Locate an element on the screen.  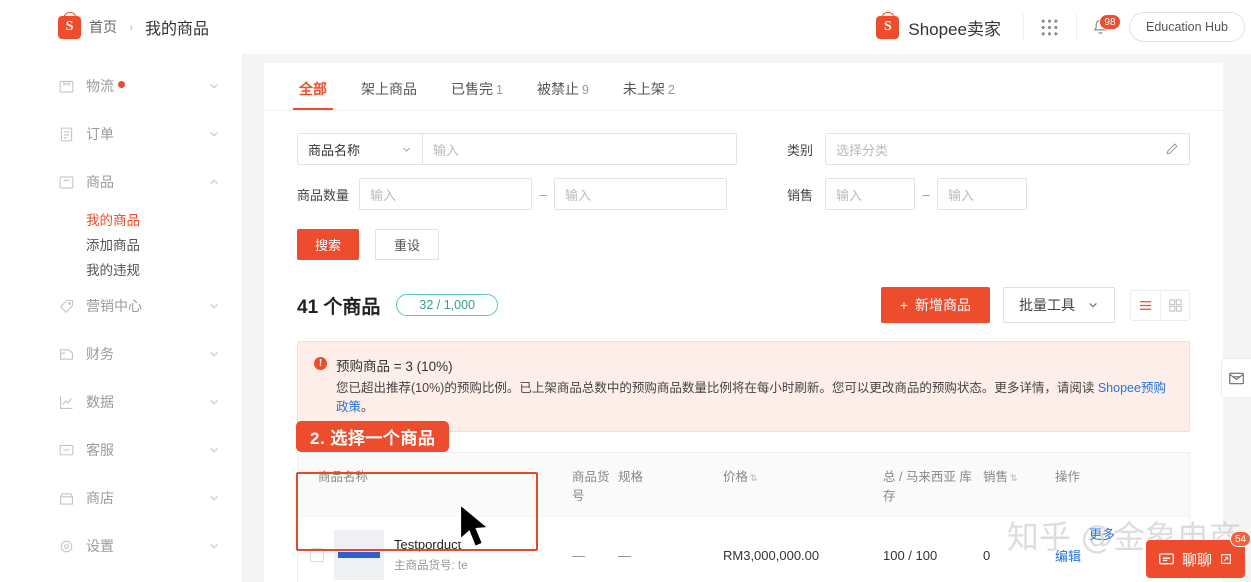
product-name-input: 输入 is located at coordinates (579, 149).